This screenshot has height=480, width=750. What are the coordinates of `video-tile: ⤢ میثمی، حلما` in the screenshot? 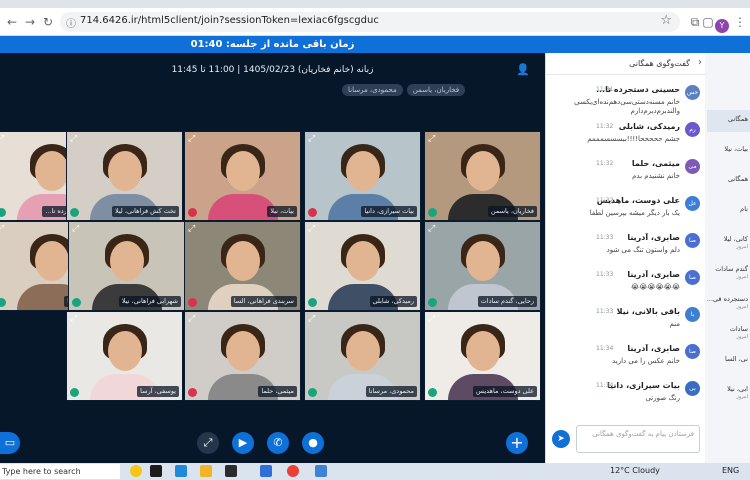 It's located at (242, 356).